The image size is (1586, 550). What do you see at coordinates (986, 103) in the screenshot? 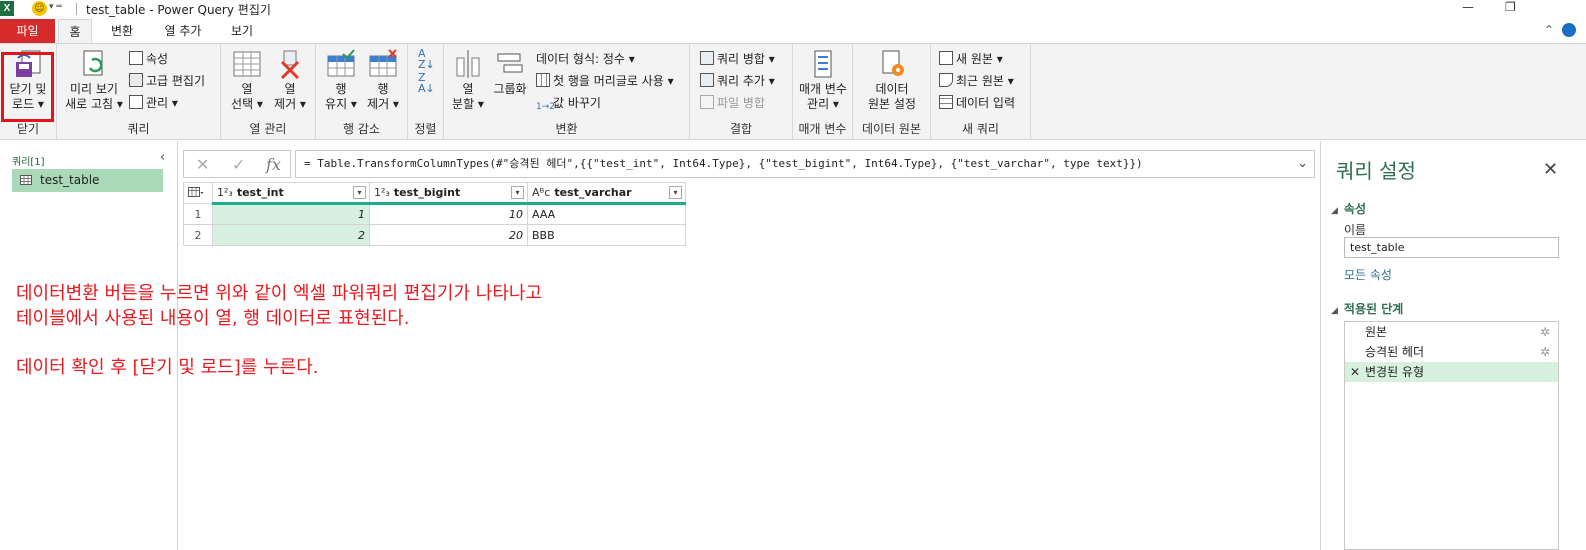
I see `enter-data-label: 데이터 입력` at bounding box center [986, 103].